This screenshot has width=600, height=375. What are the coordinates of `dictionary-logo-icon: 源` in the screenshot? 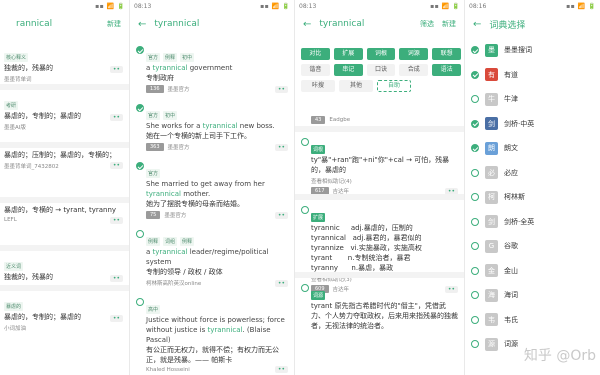 It's located at (491, 344).